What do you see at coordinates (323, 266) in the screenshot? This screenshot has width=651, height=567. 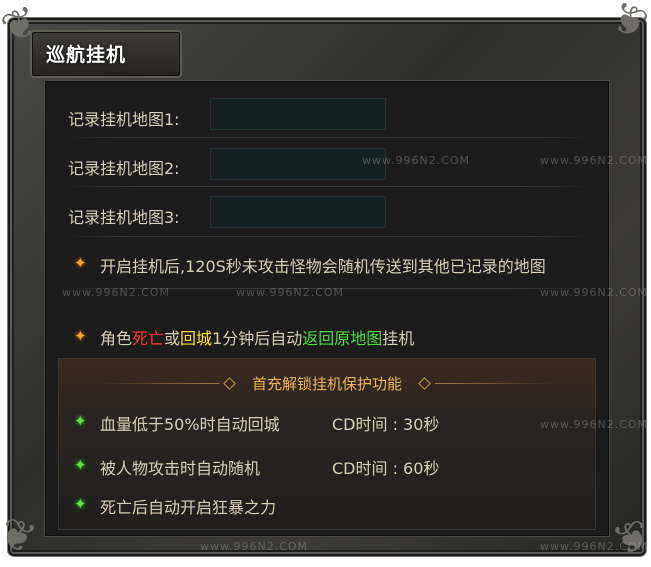 I see `info-line-auto-teleport: 开启挂机后,120S秒未攻击怪物会随机传送到其他已记录的地图` at bounding box center [323, 266].